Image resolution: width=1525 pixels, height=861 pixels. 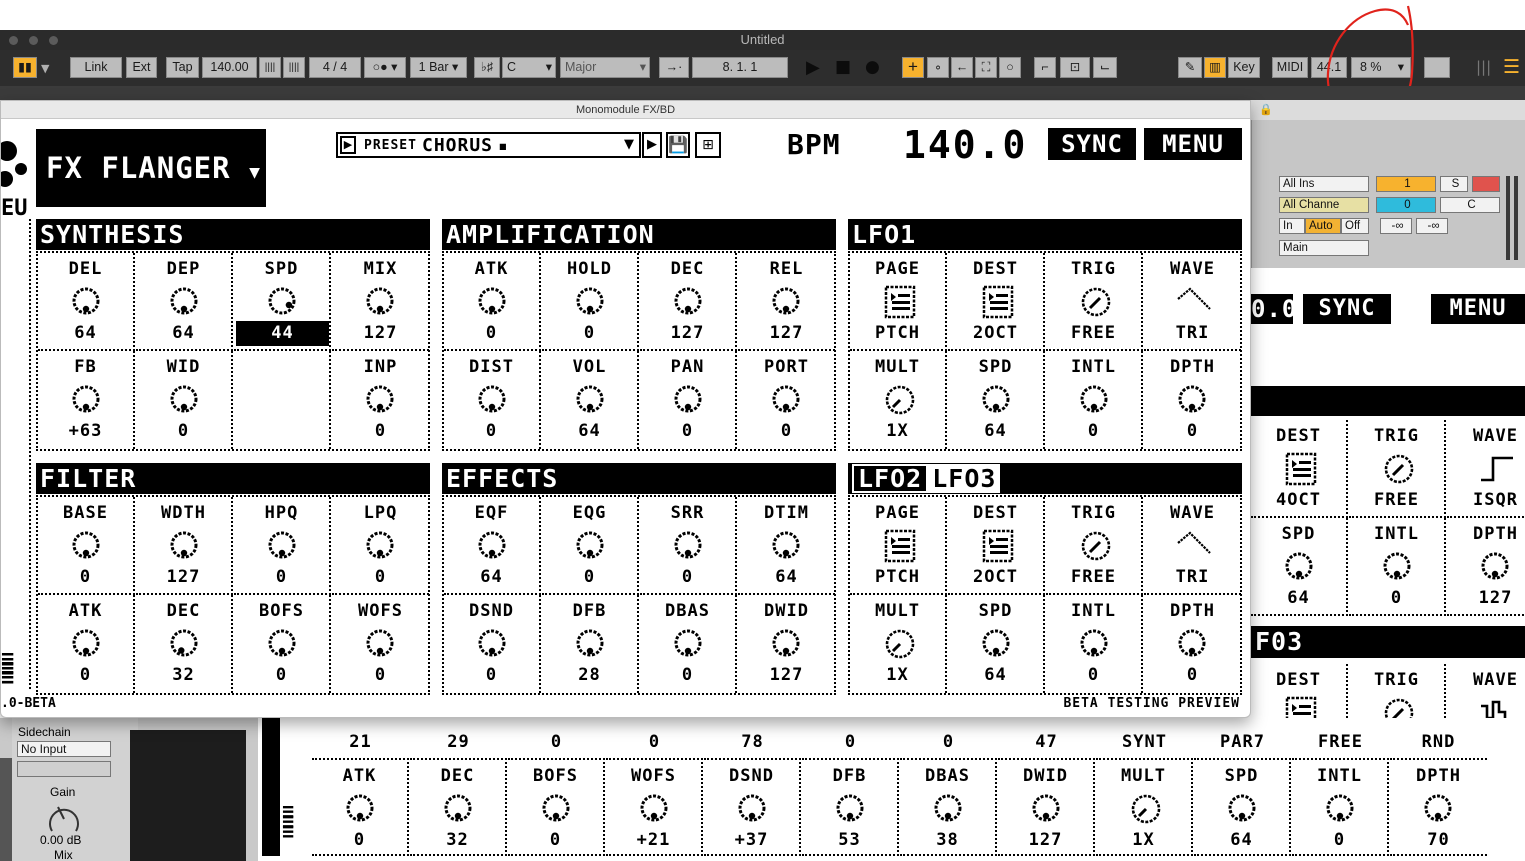 What do you see at coordinates (590, 400) in the screenshot?
I see `param-cell: VOL 64` at bounding box center [590, 400].